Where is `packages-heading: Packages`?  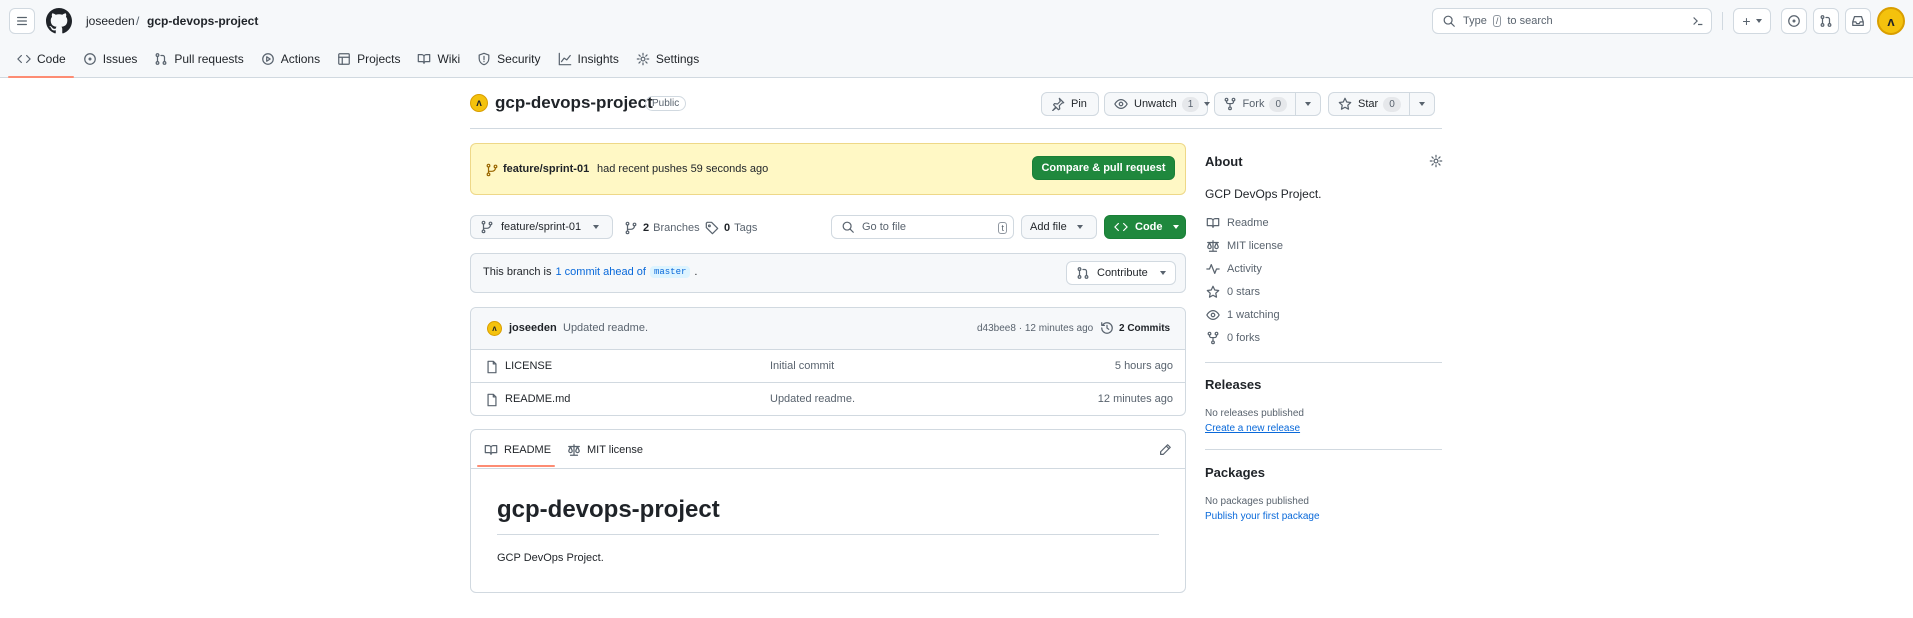
packages-heading: Packages is located at coordinates (1235, 472).